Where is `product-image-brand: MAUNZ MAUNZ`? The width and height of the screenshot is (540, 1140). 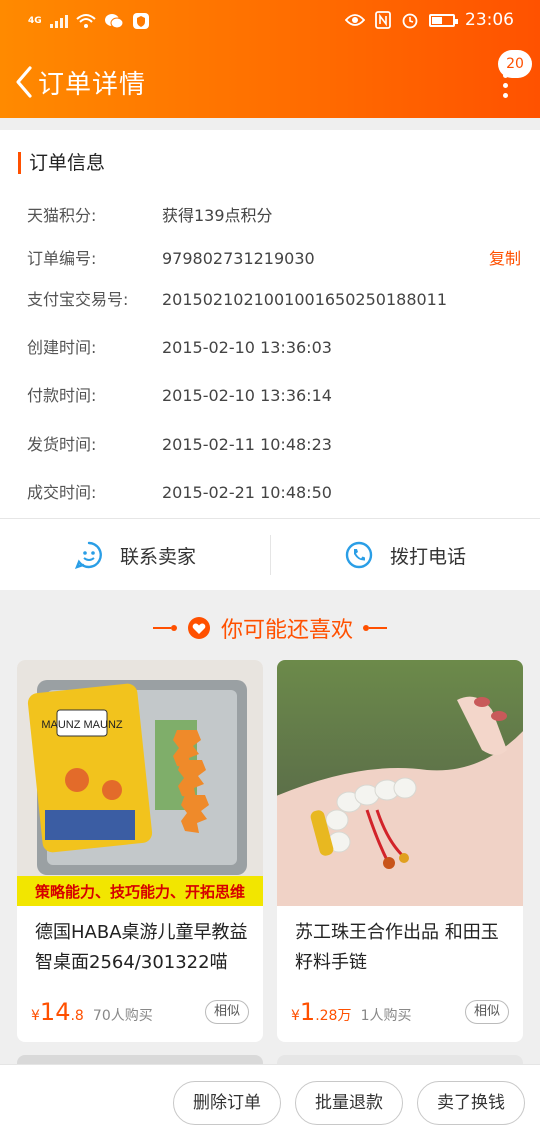 product-image-brand: MAUNZ MAUNZ is located at coordinates (82, 725).